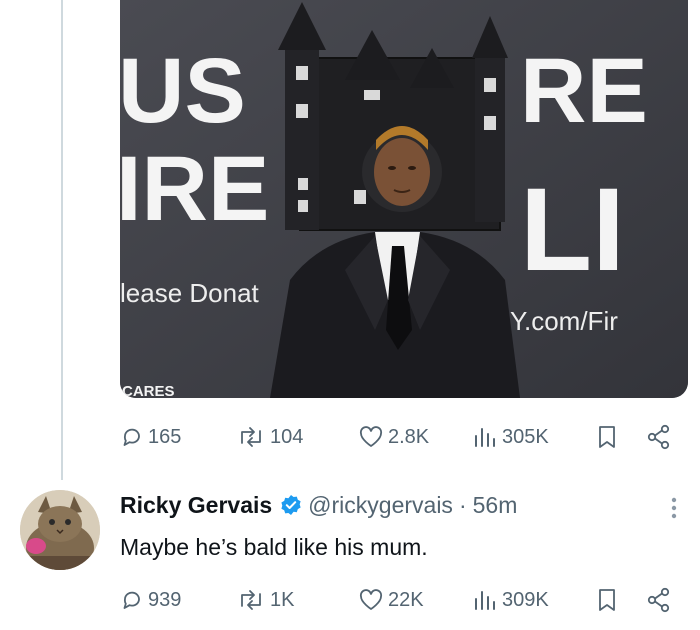 The width and height of the screenshot is (700, 630). I want to click on backdrop-word: US, so click(183, 91).